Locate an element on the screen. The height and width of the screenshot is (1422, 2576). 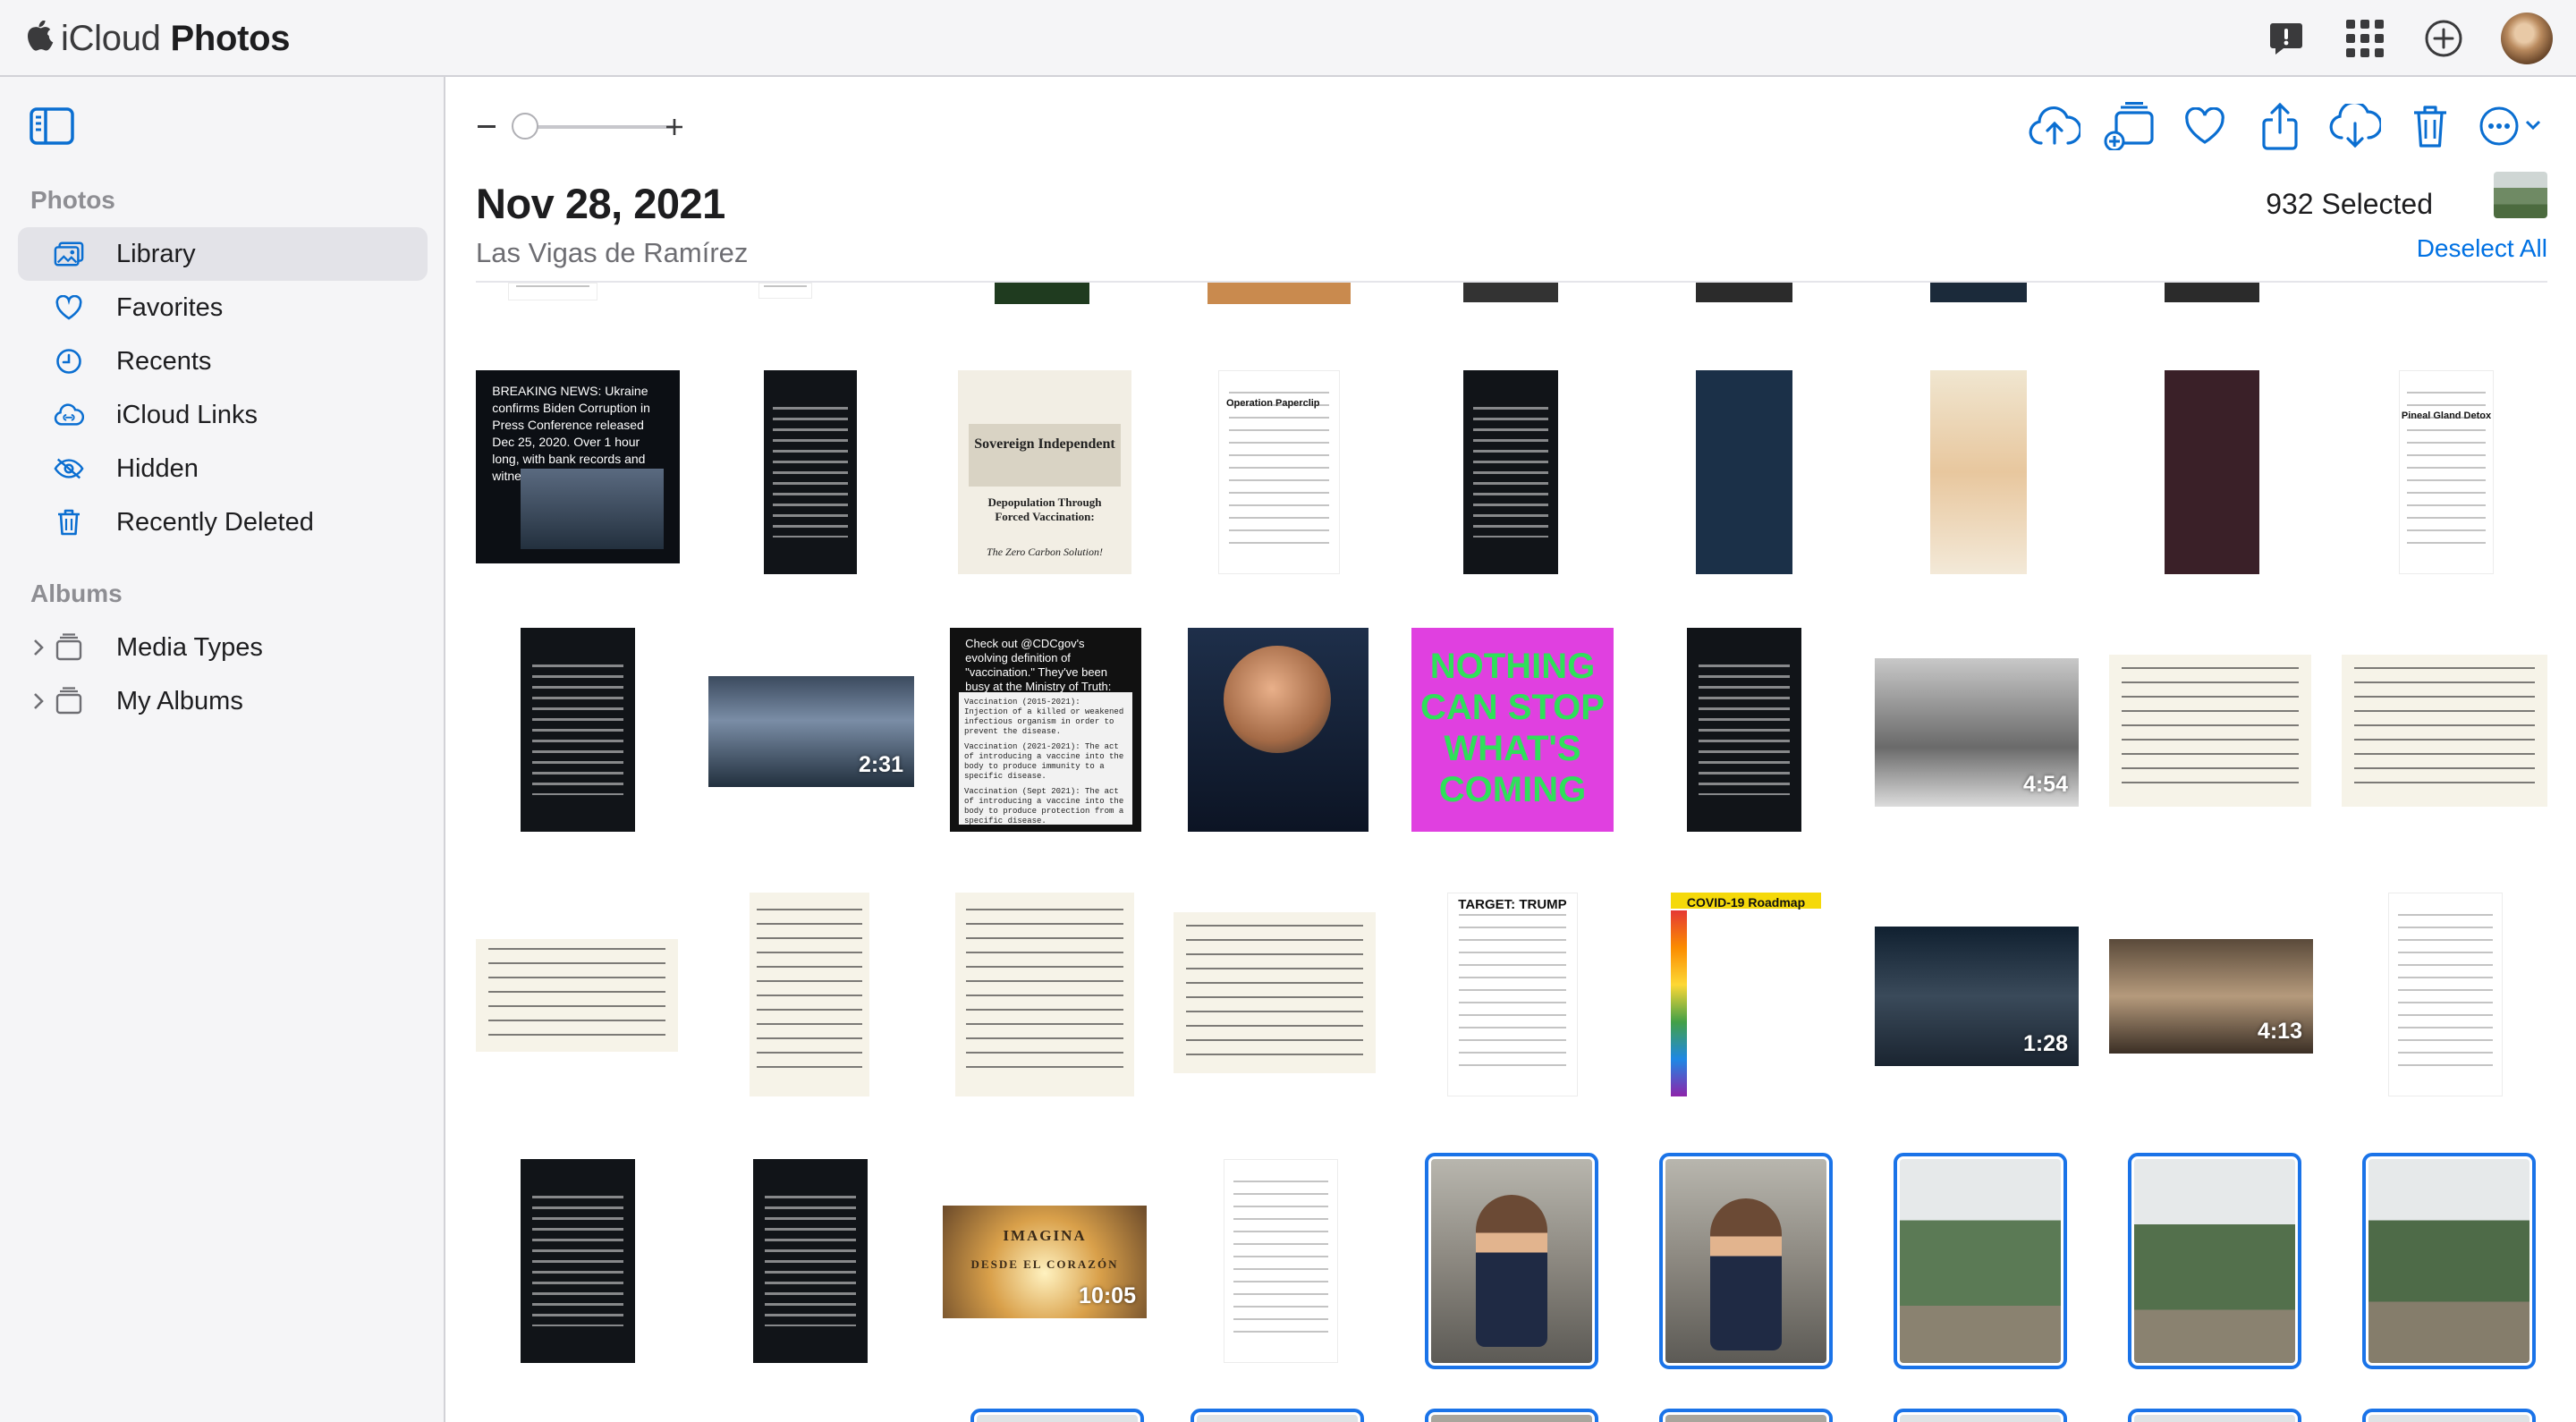
add-to-album-icon is located at coordinates (2129, 126).